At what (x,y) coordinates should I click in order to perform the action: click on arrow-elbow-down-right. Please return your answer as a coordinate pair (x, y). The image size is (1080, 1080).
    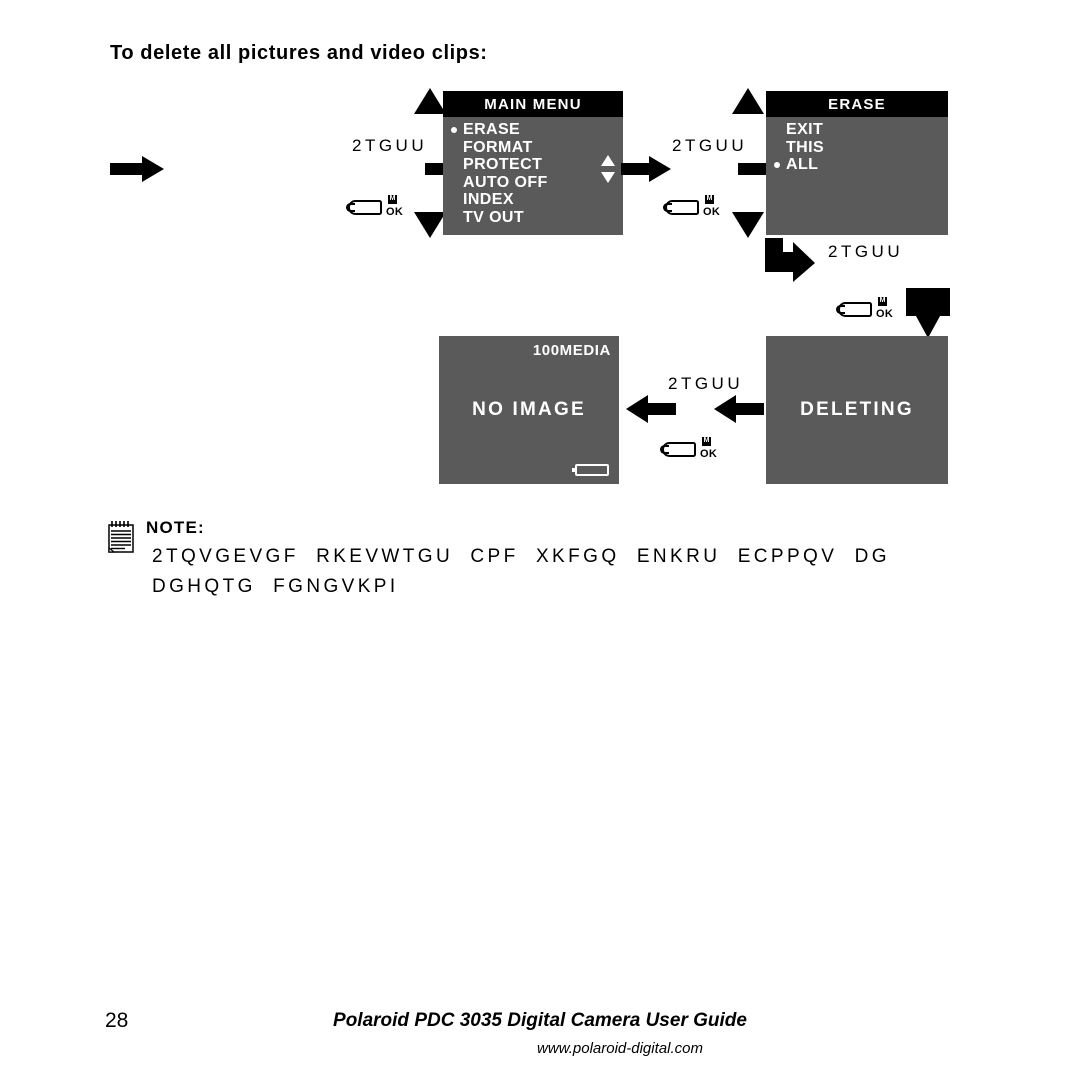
    Looking at the image, I should click on (790, 260).